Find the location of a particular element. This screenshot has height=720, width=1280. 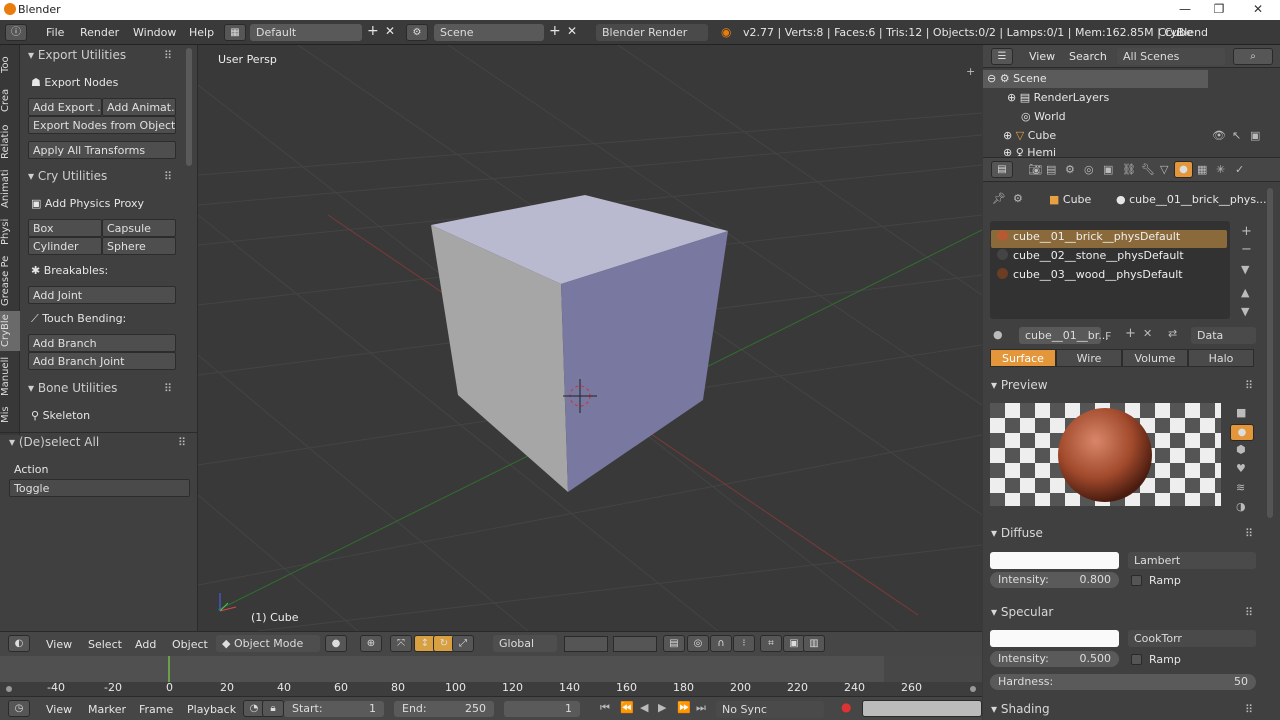

manipulator-toggle-icon: ⤧ is located at coordinates (401, 643).